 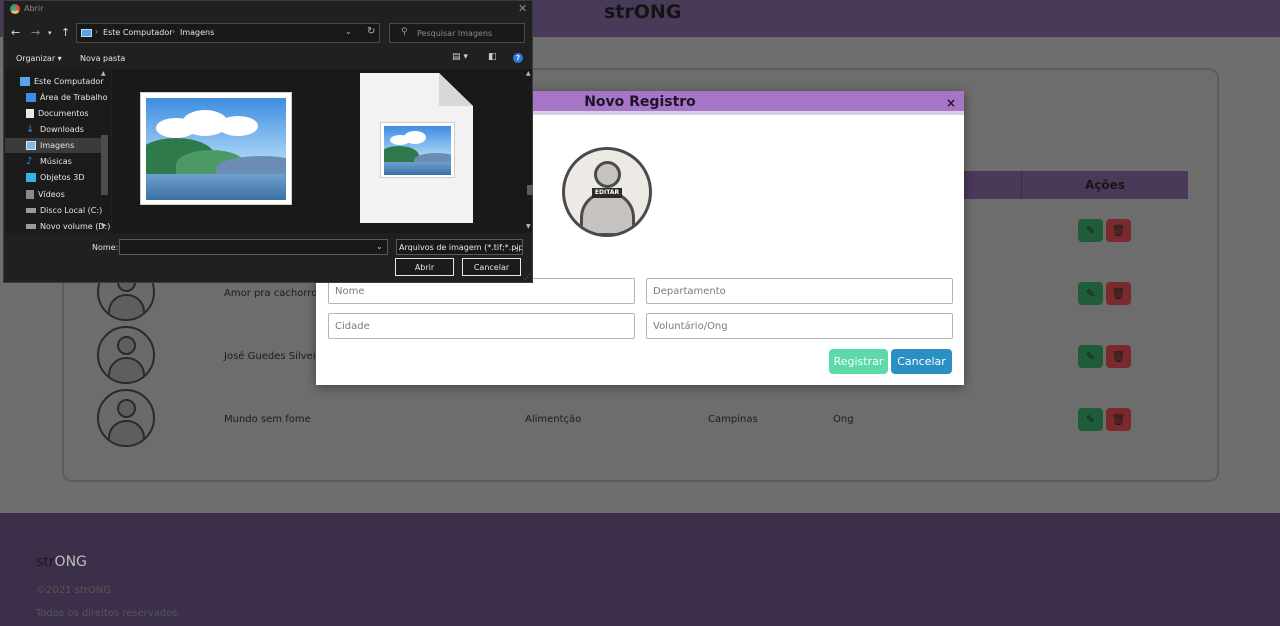 I want to click on back-arrow-icon: ←, so click(x=15, y=32).